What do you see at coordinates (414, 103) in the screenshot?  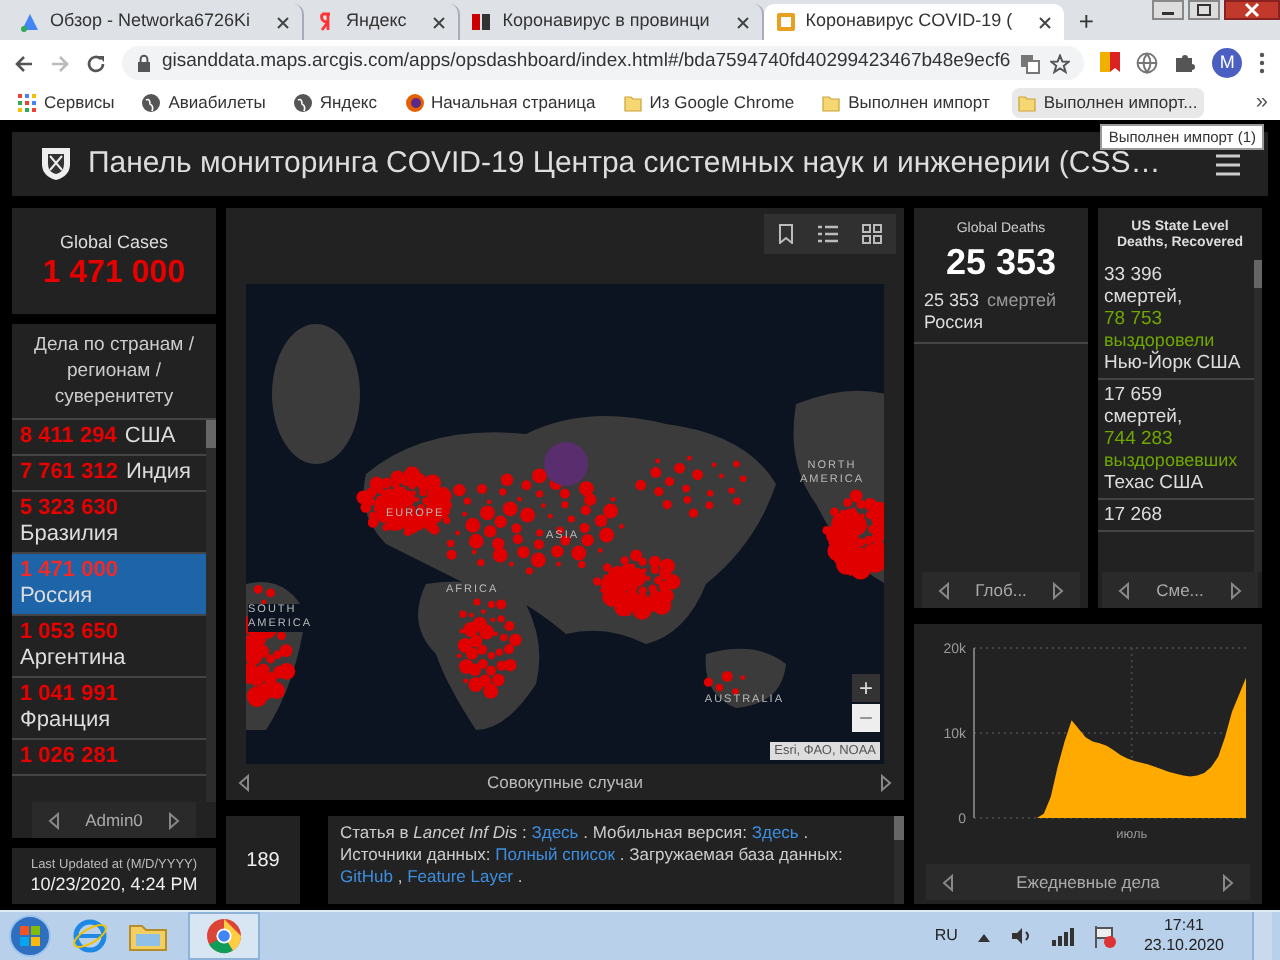 I see `fox-logo-icon` at bounding box center [414, 103].